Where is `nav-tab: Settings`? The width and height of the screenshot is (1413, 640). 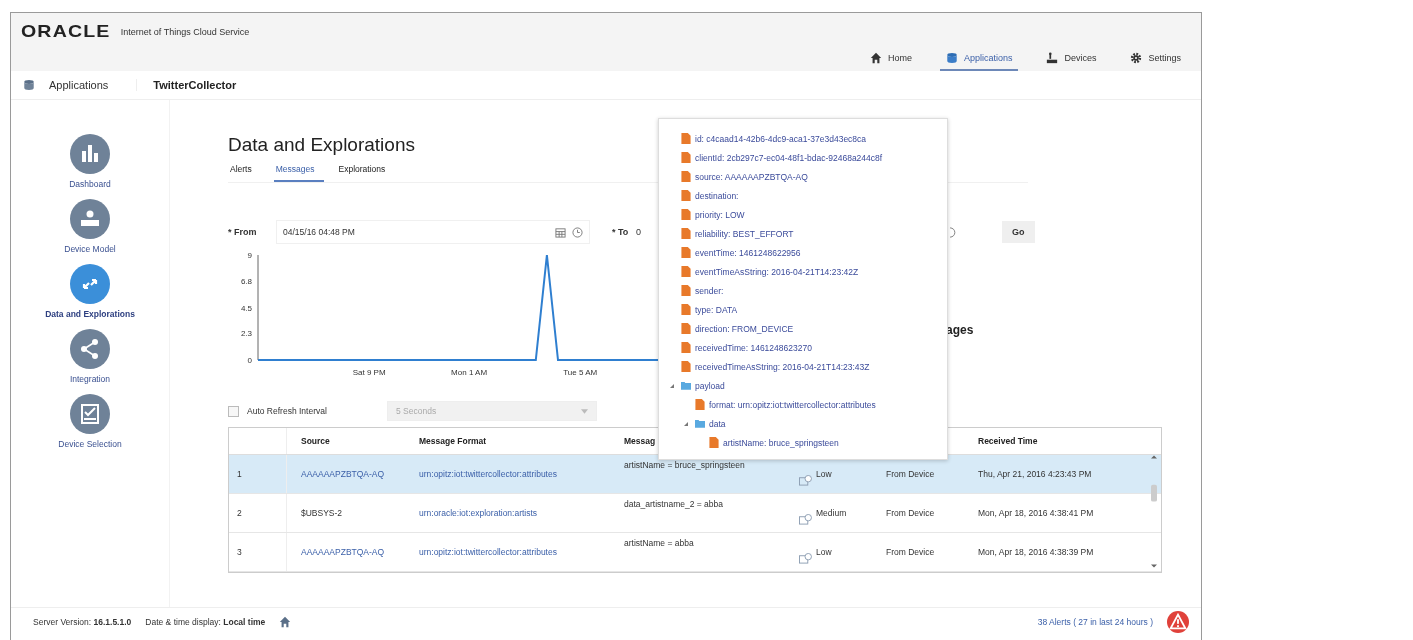
nav-tab: Settings is located at coordinates (1155, 60).